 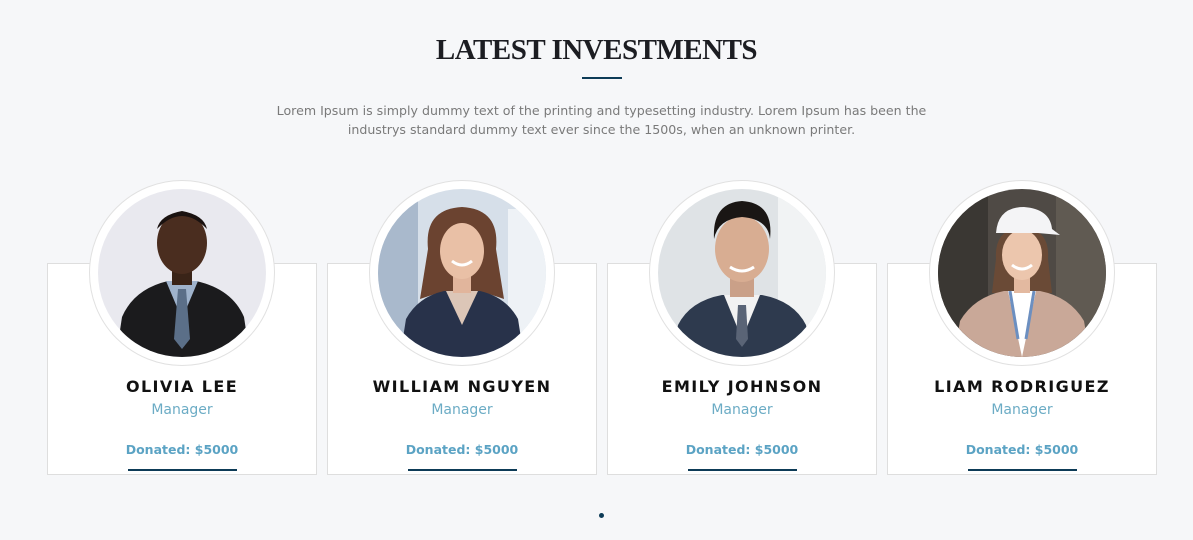 I want to click on investor-name: WILLIAM NGUYEN, so click(x=462, y=386).